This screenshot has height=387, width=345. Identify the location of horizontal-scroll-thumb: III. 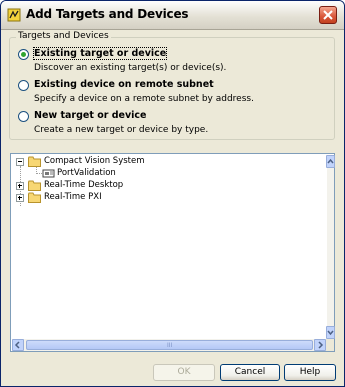
(169, 345).